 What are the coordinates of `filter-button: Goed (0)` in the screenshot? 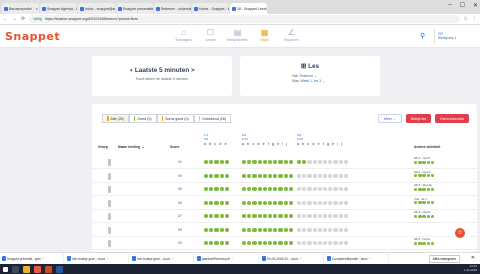 It's located at (142, 118).